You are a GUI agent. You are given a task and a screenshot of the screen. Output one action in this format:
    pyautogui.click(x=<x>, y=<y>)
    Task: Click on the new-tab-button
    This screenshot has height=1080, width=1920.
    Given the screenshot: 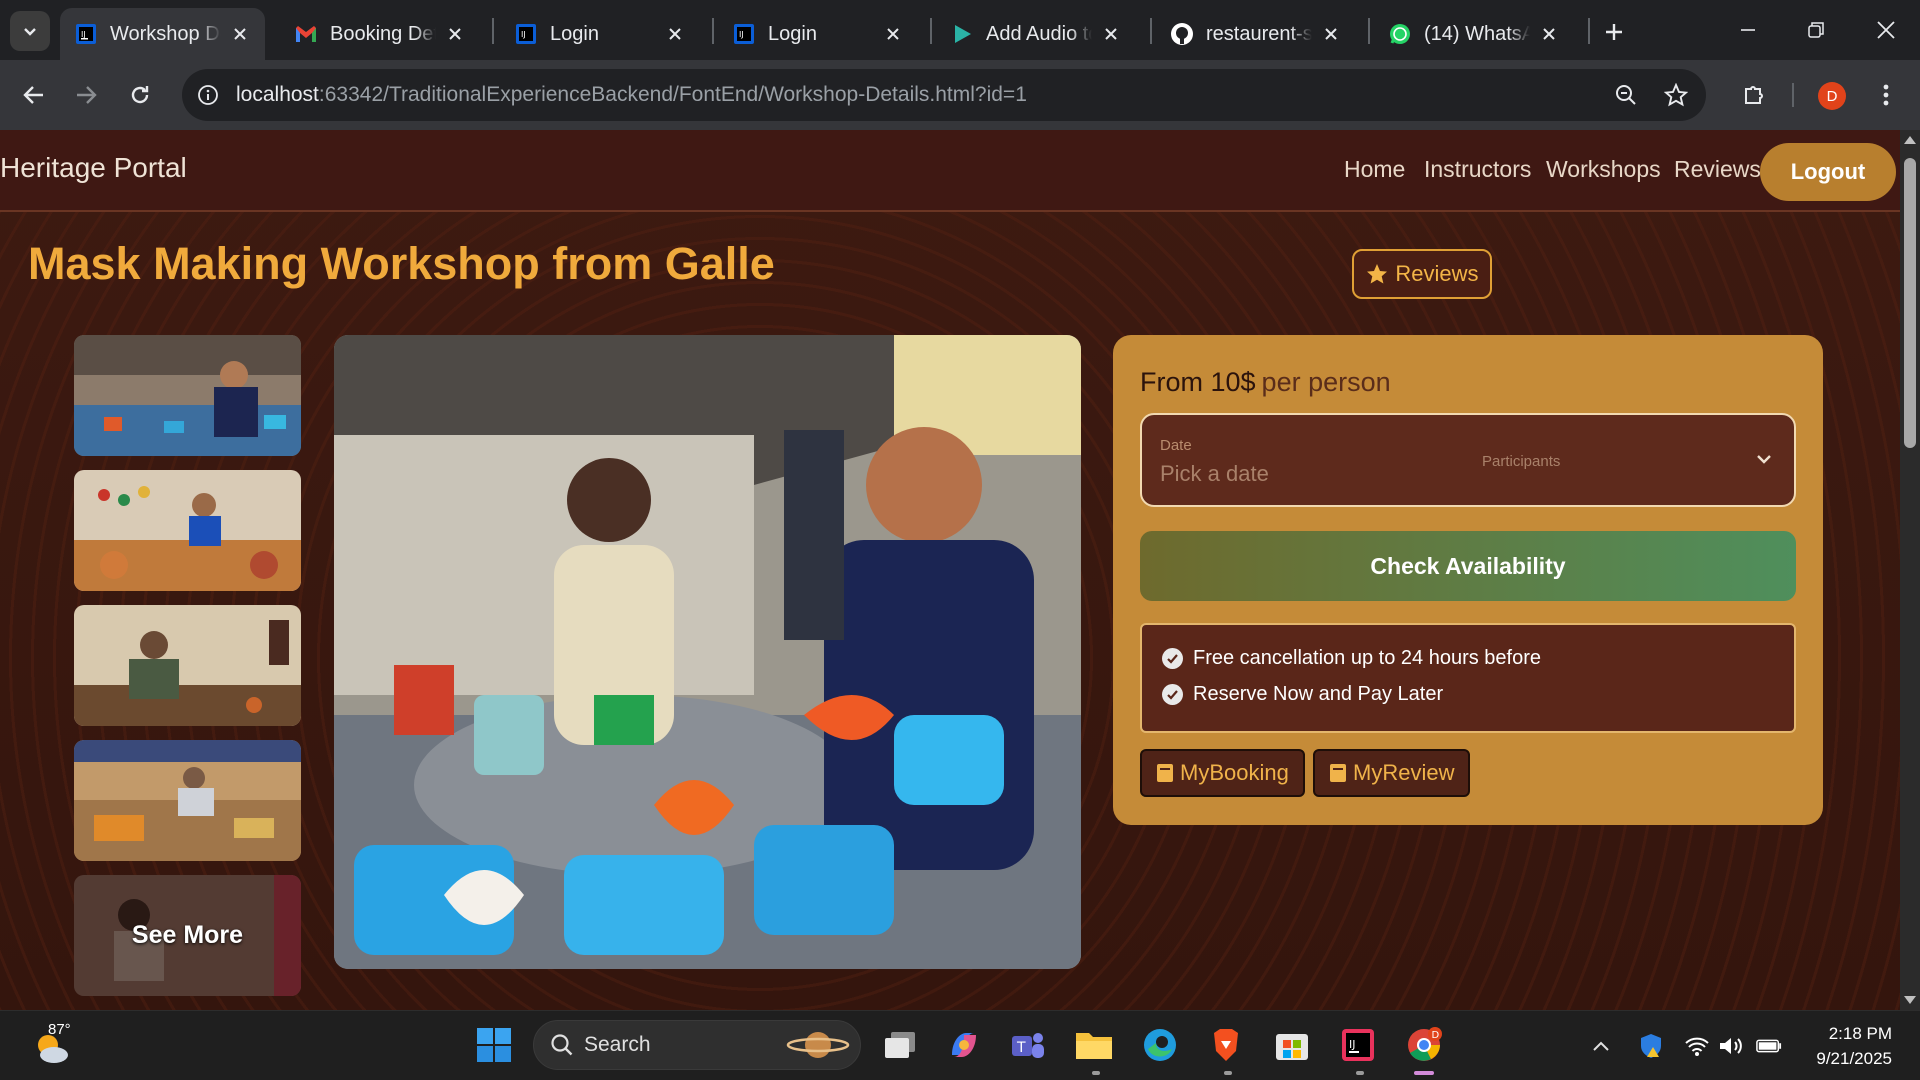 What is the action you would take?
    pyautogui.click(x=1614, y=32)
    